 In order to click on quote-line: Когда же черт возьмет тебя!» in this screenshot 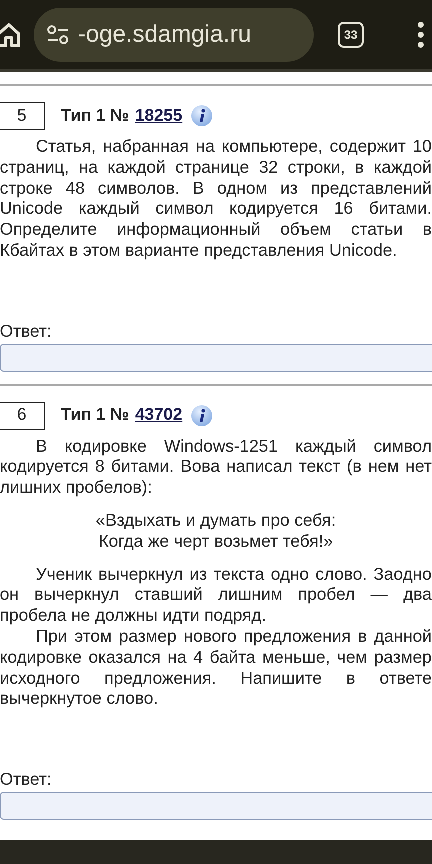, I will do `click(216, 541)`.